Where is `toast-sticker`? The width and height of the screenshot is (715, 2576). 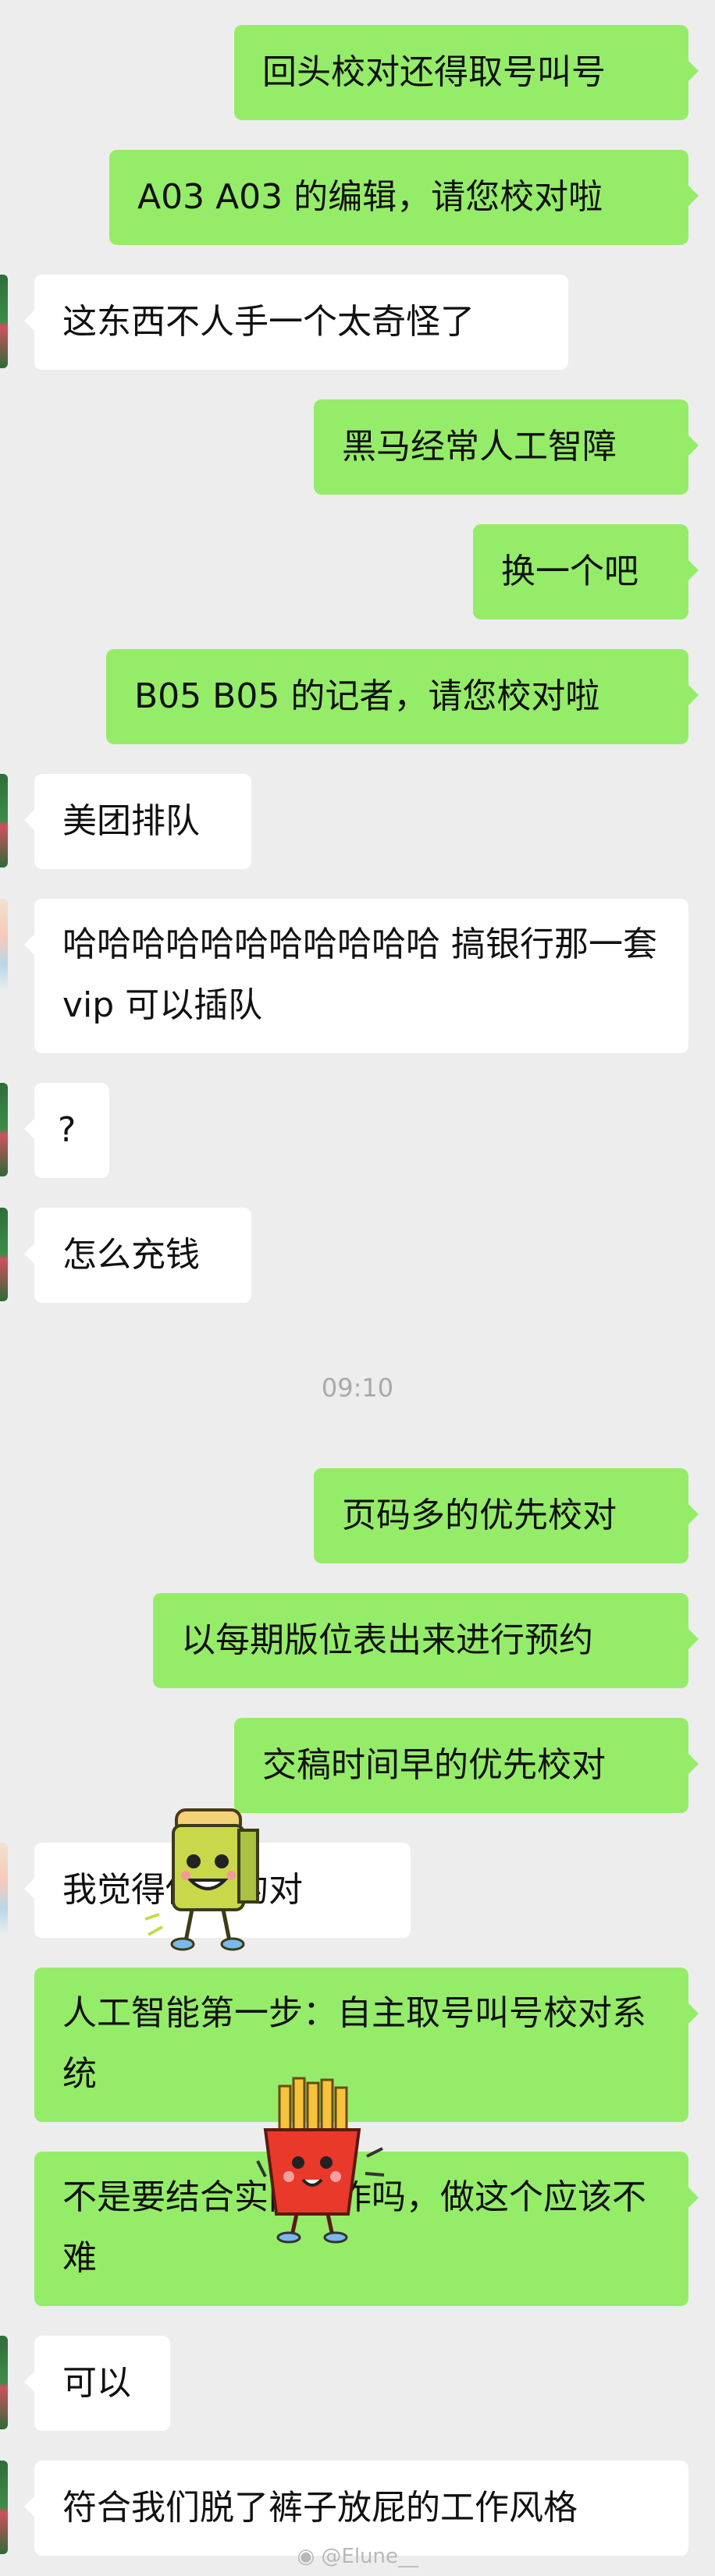
toast-sticker is located at coordinates (202, 1879).